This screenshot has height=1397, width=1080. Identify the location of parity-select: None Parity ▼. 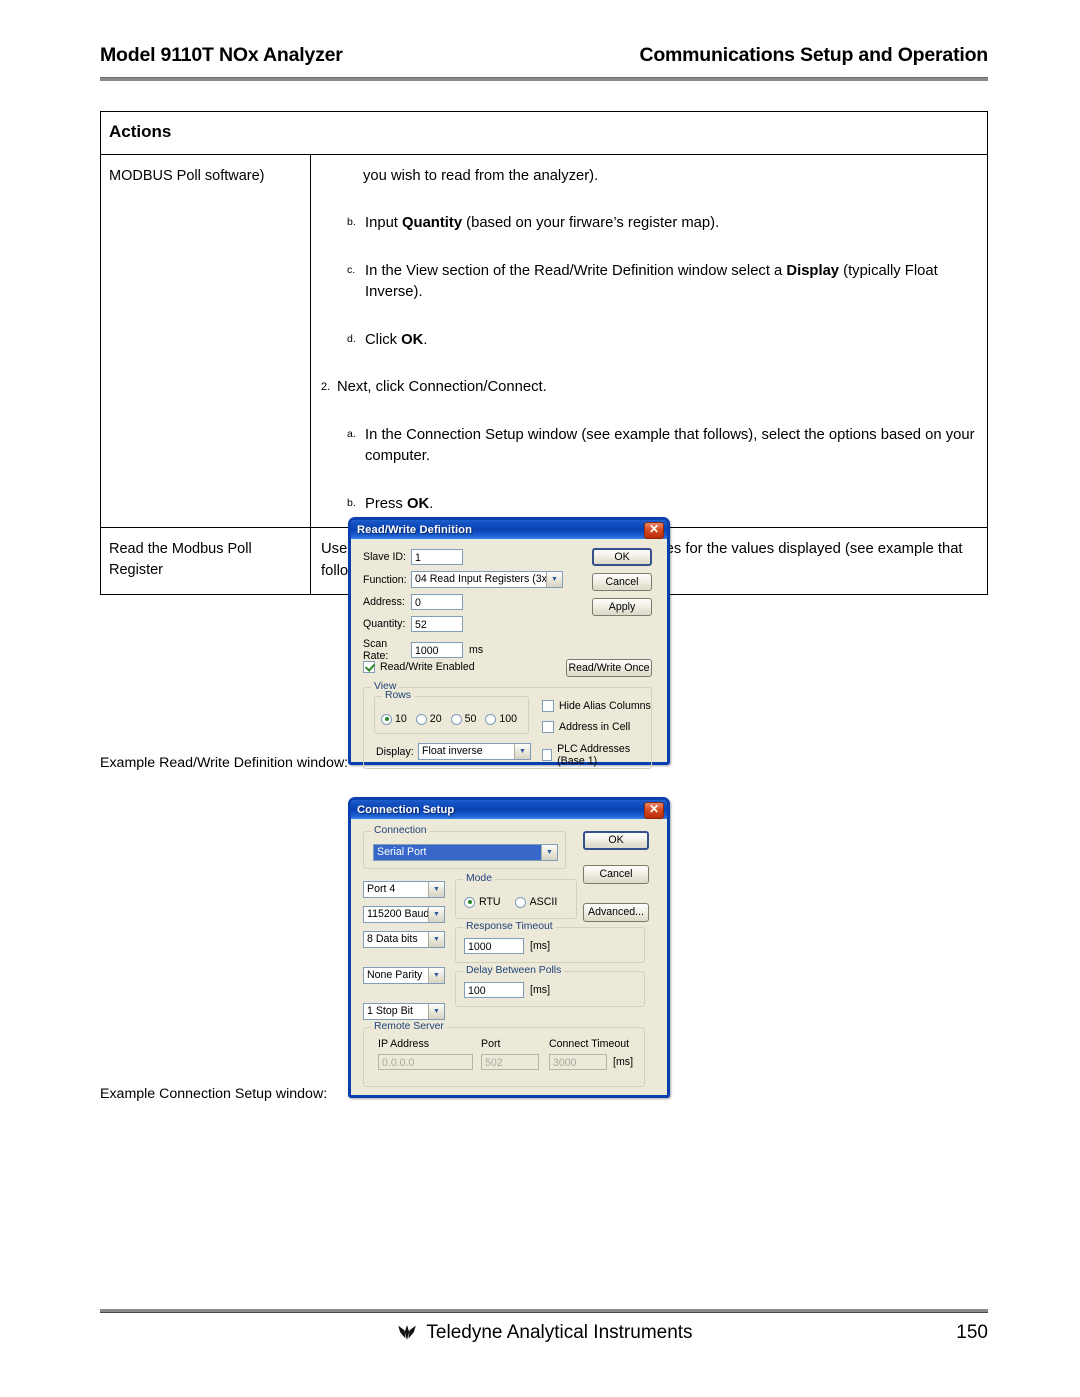
(404, 975).